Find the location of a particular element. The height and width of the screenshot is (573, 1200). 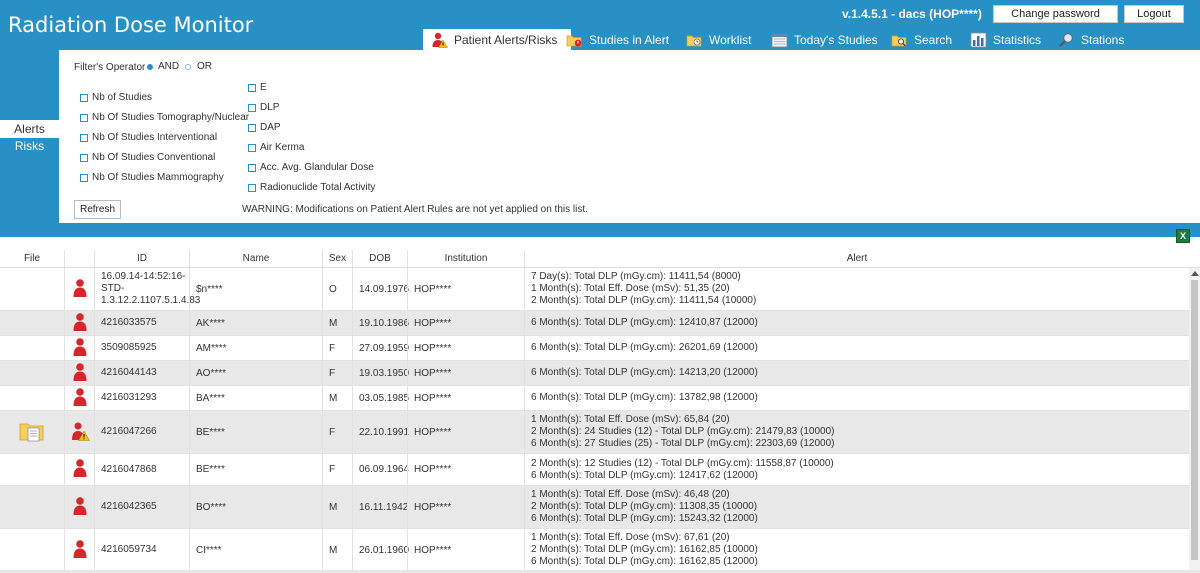

tab-worklist: Worklist is located at coordinates (718, 39).